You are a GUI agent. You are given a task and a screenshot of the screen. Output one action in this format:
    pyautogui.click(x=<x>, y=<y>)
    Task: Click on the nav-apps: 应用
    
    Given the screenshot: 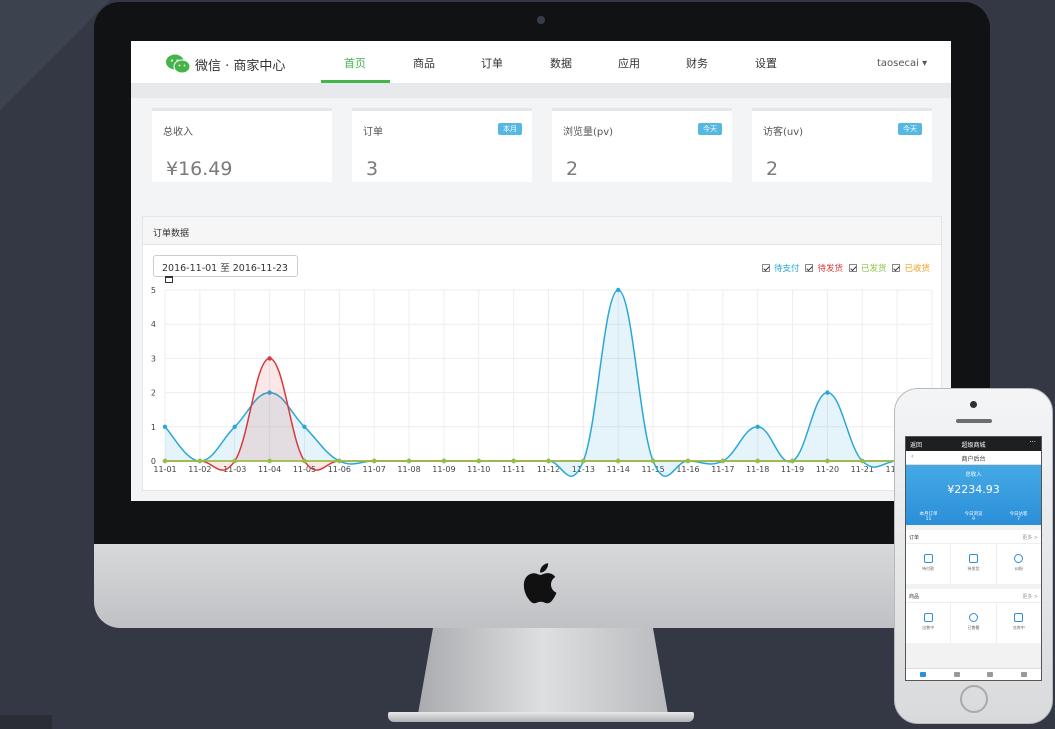 What is the action you would take?
    pyautogui.click(x=629, y=63)
    